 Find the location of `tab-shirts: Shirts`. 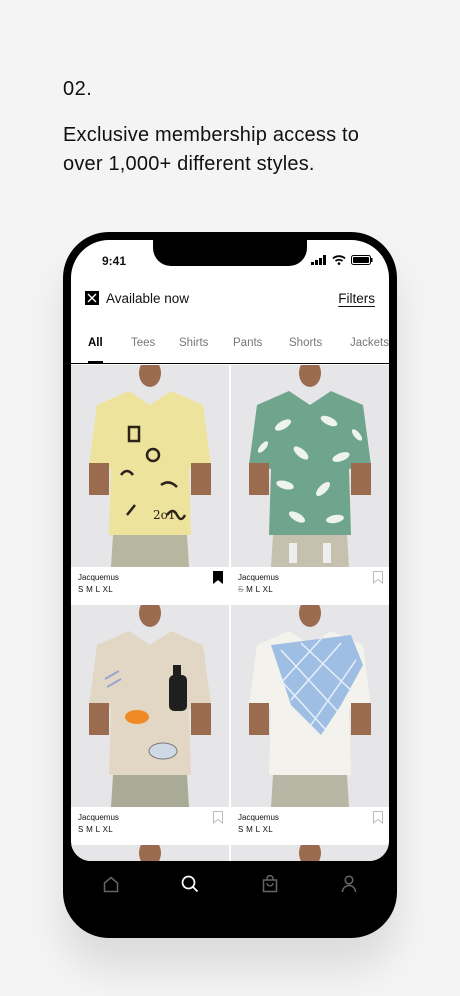

tab-shirts: Shirts is located at coordinates (193, 343).